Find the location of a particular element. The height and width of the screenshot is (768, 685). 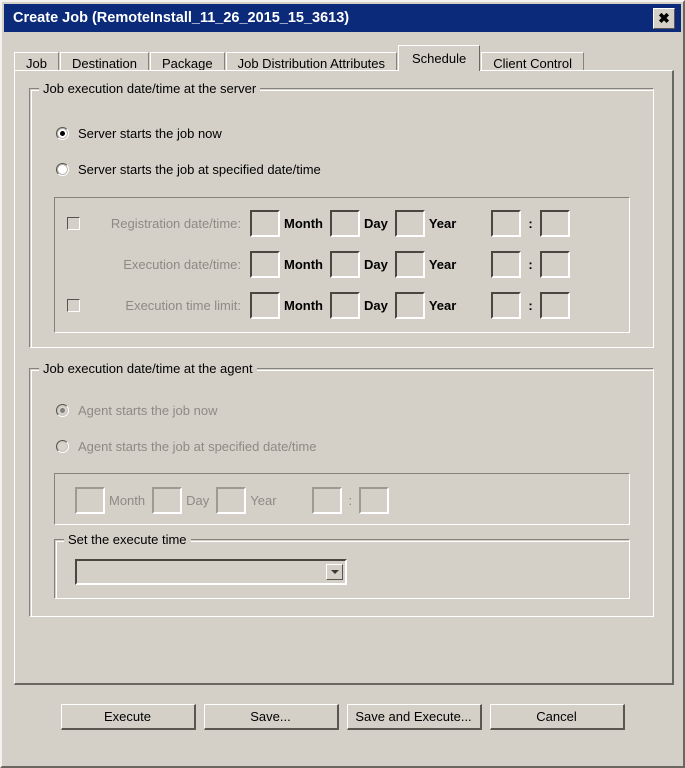

set-execute-time-group: Set the execute time is located at coordinates (342, 565).